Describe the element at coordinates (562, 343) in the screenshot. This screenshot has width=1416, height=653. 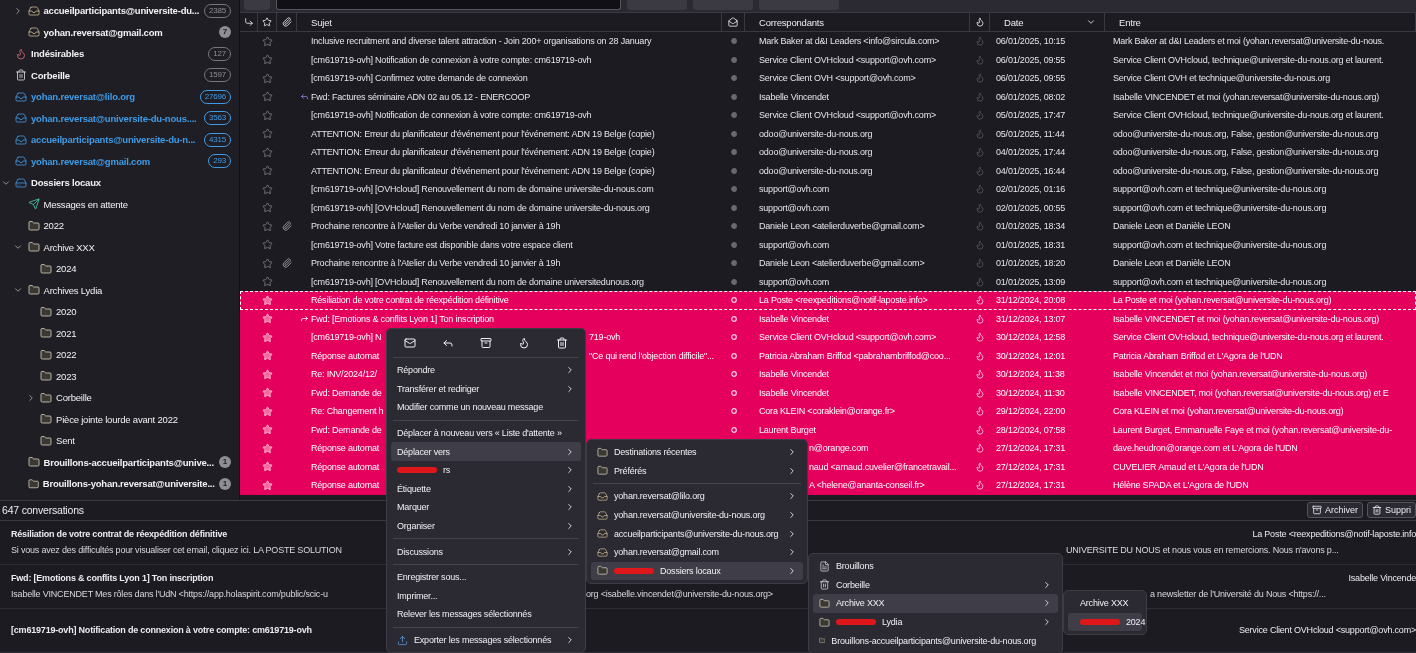
I see `trash-icon` at that location.